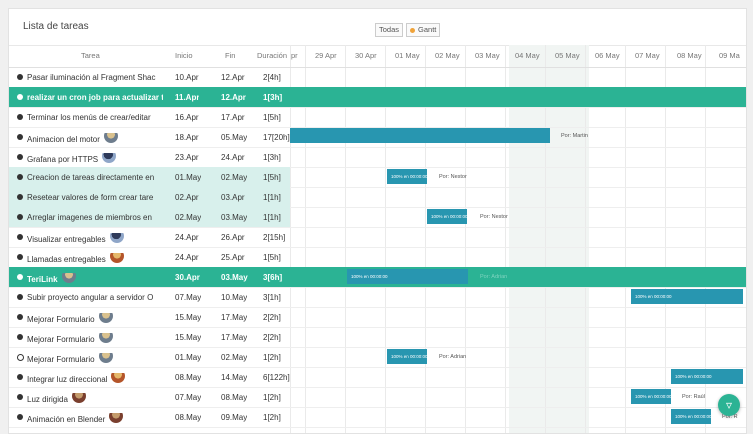  I want to click on filter-gantt-button: Gantt, so click(423, 30).